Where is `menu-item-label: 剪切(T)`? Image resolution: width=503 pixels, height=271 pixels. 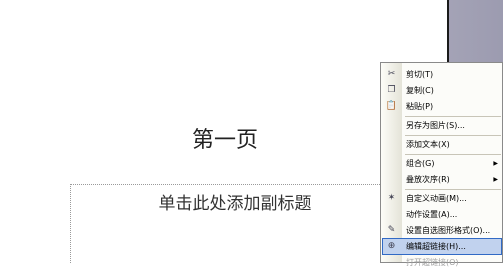
menu-item-label: 剪切(T) is located at coordinates (420, 74).